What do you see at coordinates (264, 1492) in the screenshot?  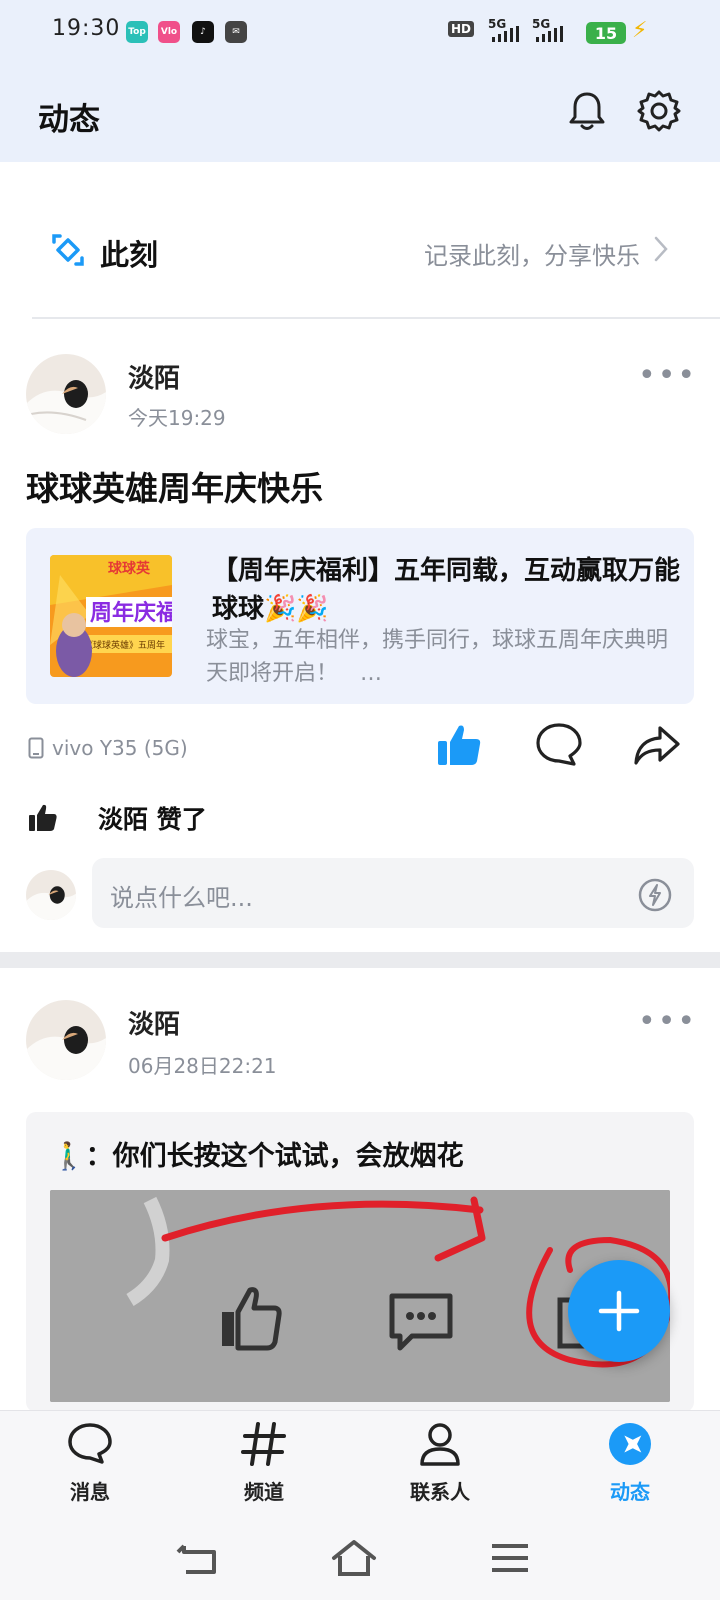 I see `tab-label: 频道` at bounding box center [264, 1492].